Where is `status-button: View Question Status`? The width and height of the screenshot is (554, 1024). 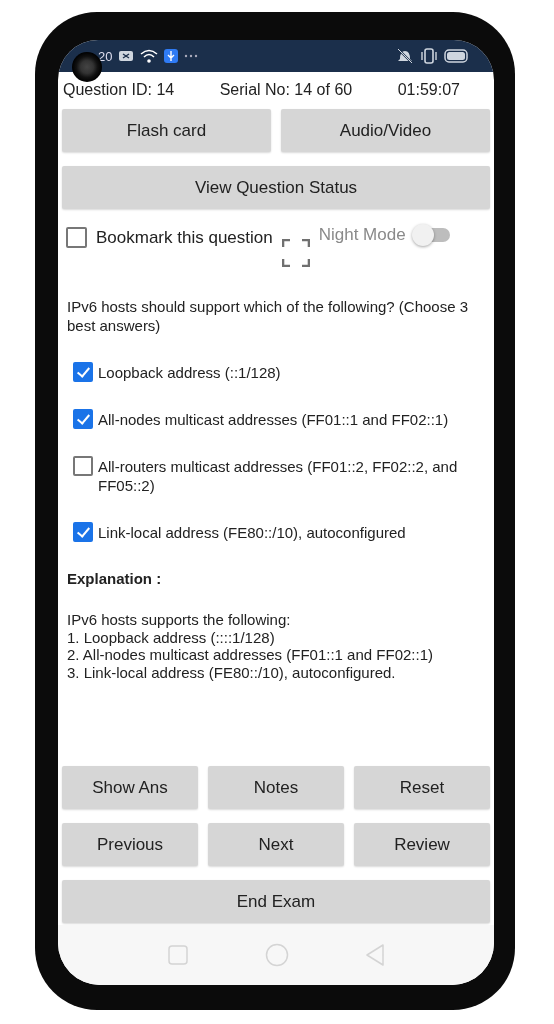
status-button: View Question Status is located at coordinates (276, 187).